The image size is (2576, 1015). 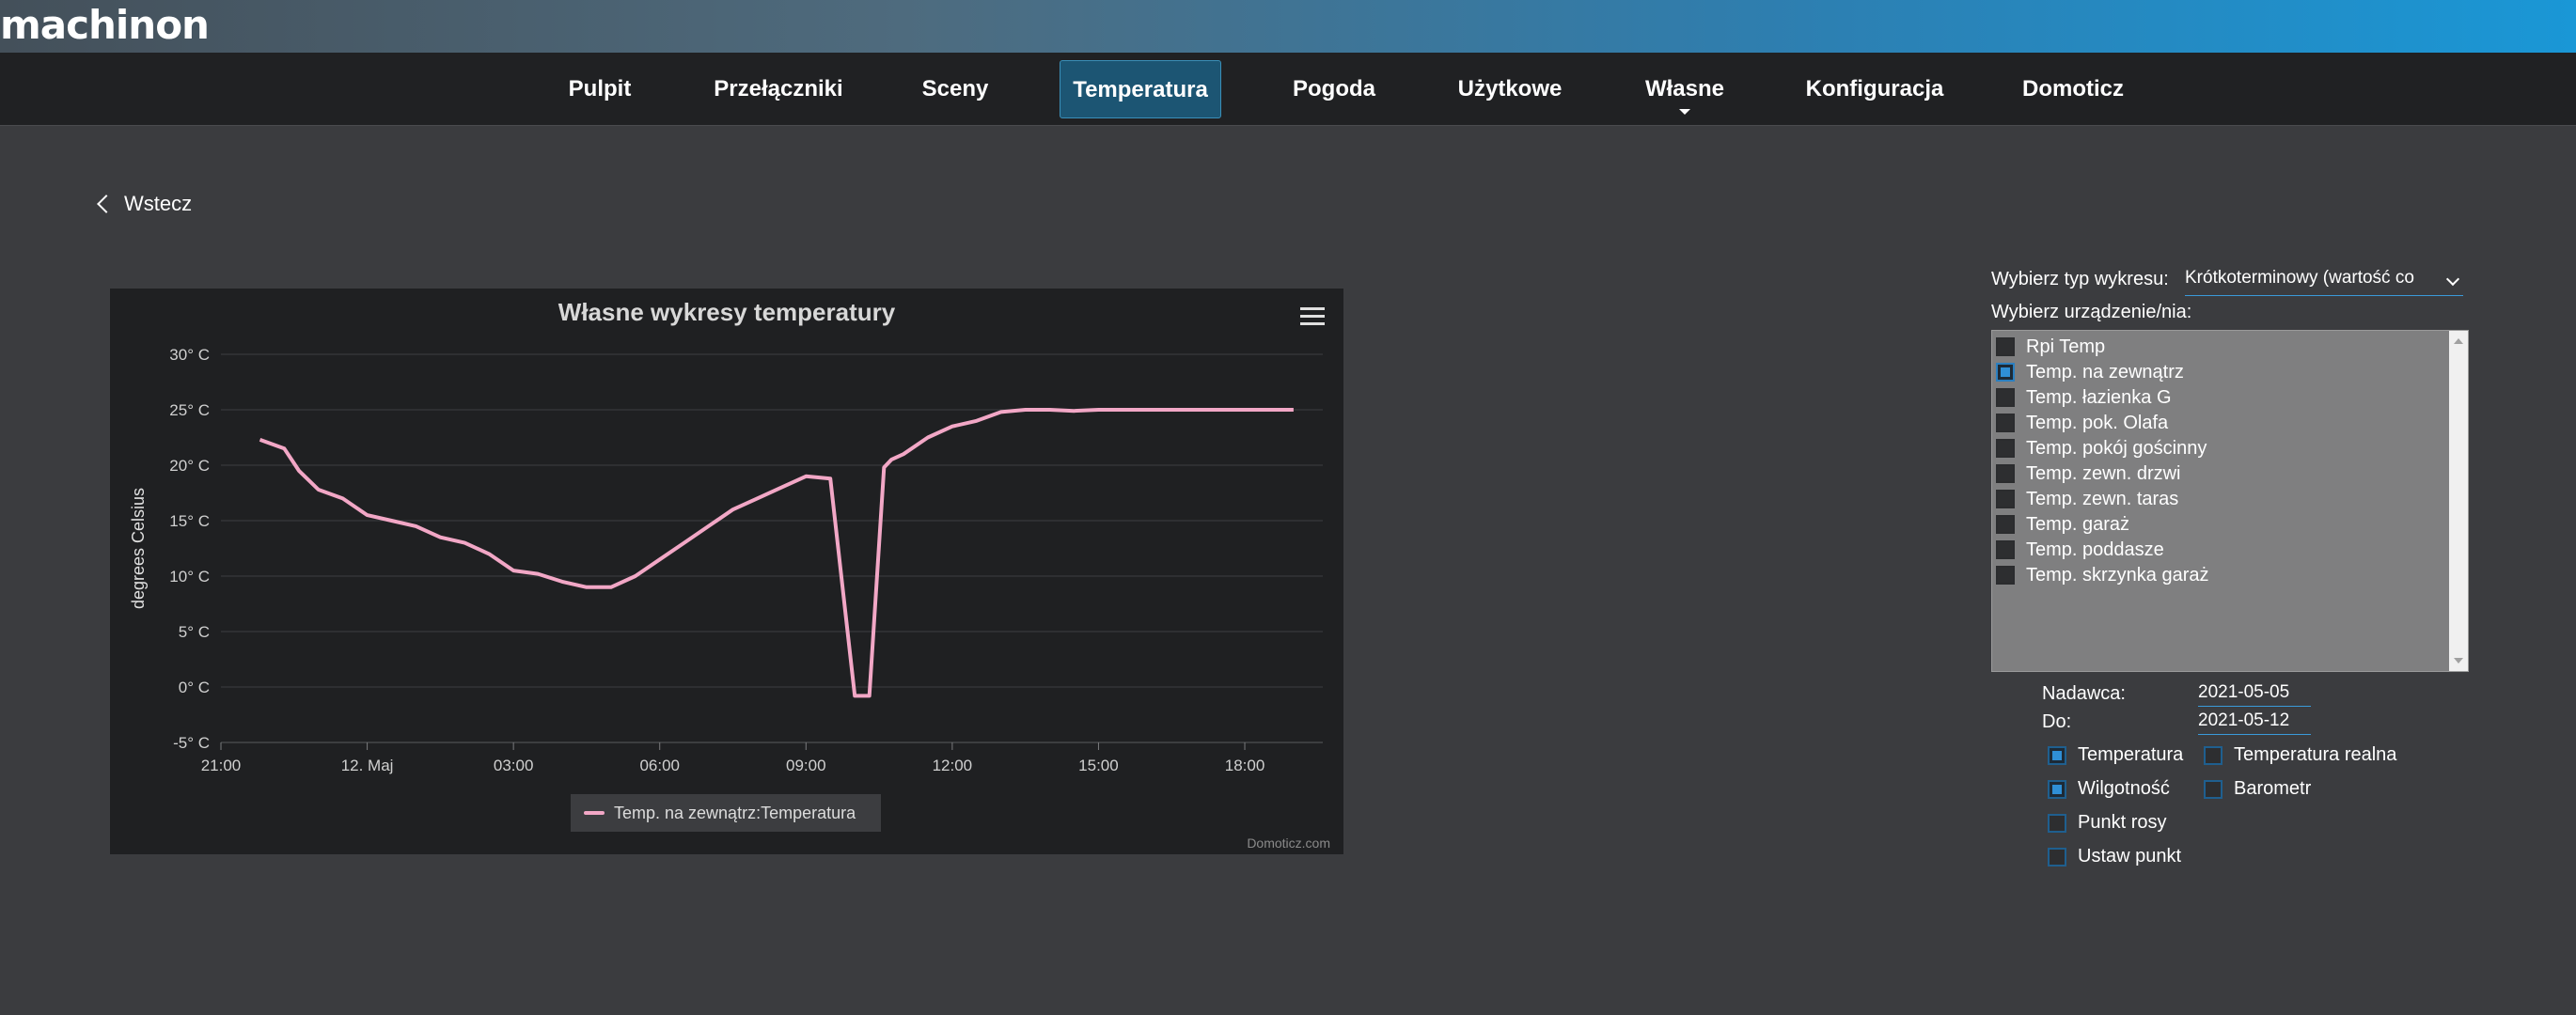 What do you see at coordinates (2080, 279) in the screenshot?
I see `chart-type-label: Wybierz typ wykresu:` at bounding box center [2080, 279].